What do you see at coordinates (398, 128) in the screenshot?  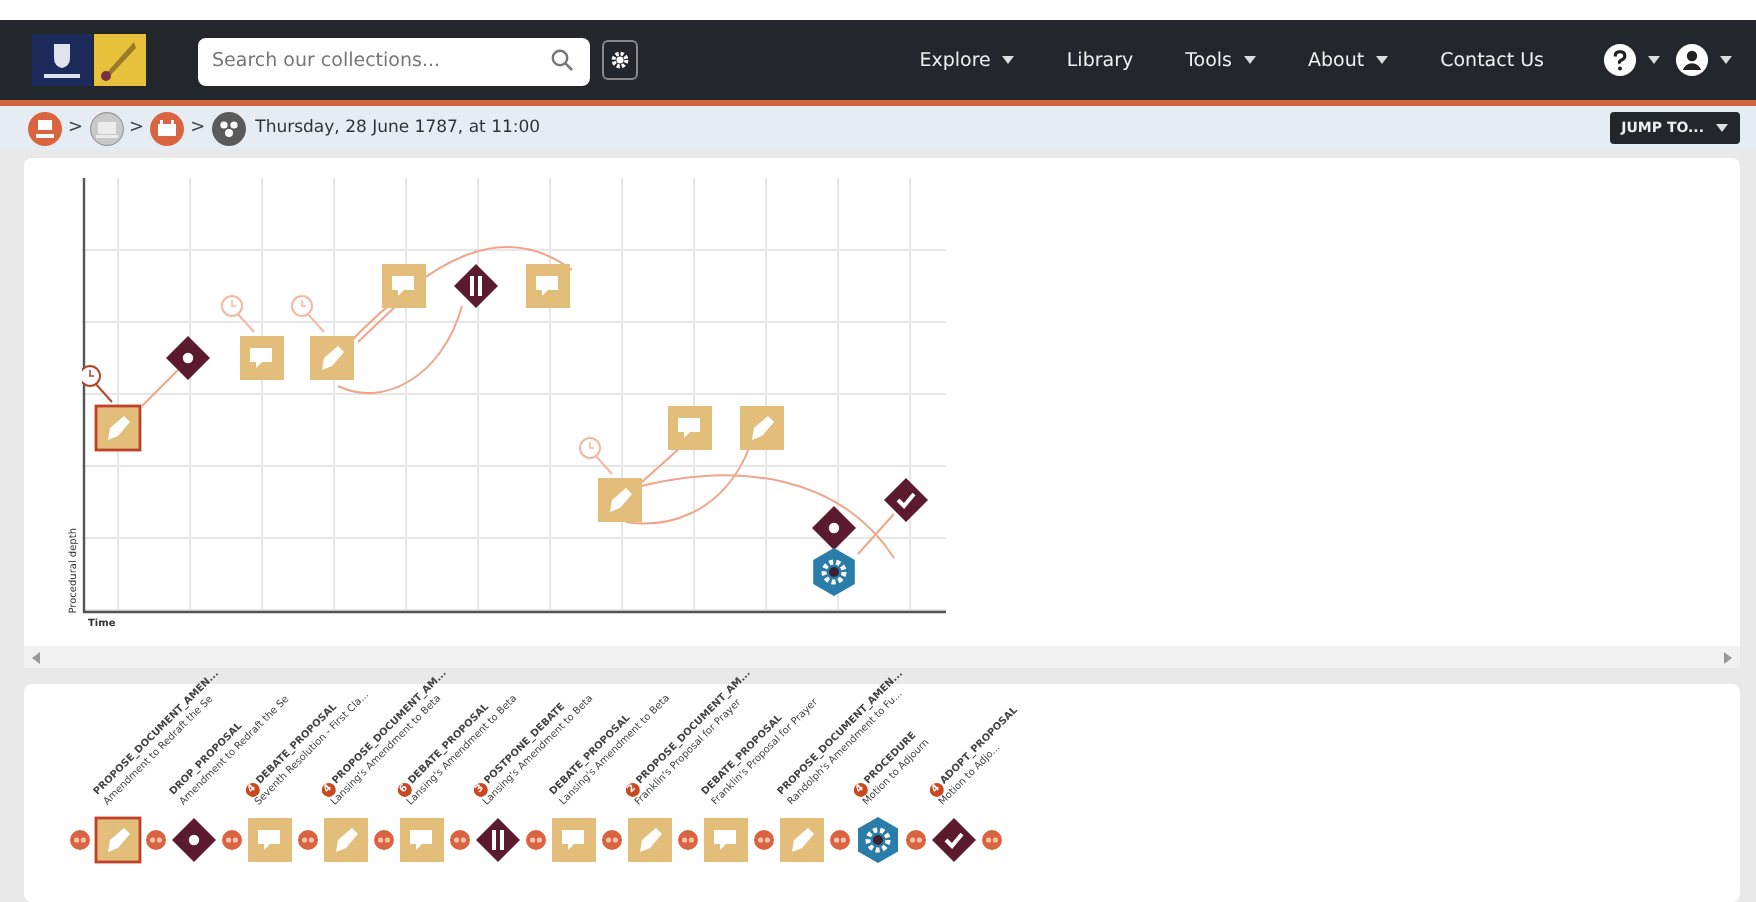 I see `session-title: Thursday, 28 June 1787, at 11:00` at bounding box center [398, 128].